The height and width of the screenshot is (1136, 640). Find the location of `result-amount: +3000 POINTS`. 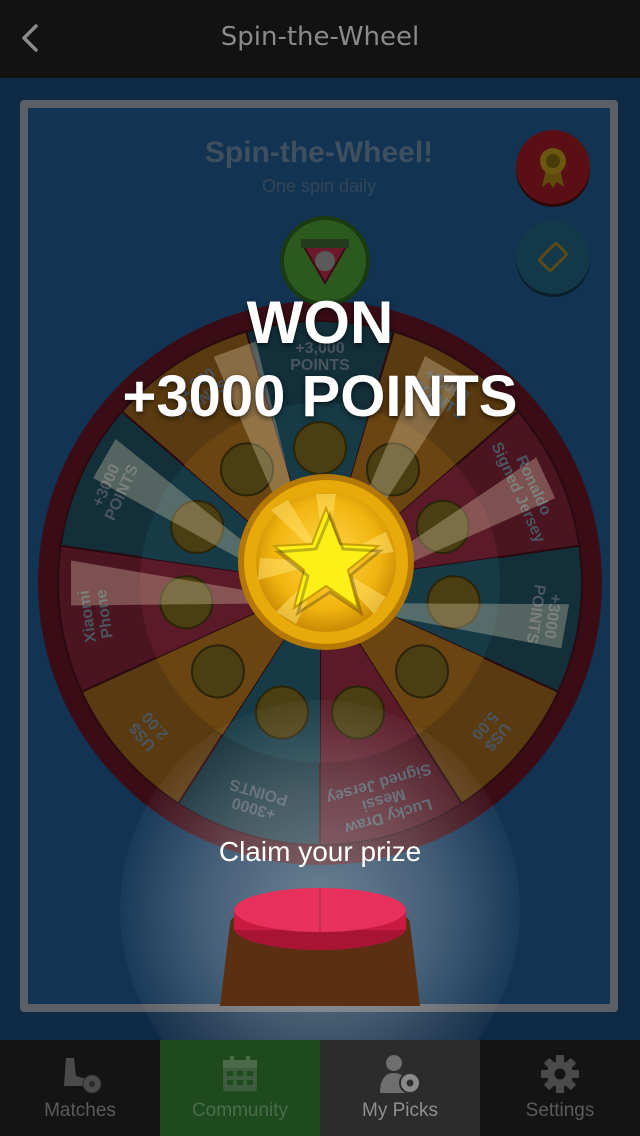

result-amount: +3000 POINTS is located at coordinates (320, 396).